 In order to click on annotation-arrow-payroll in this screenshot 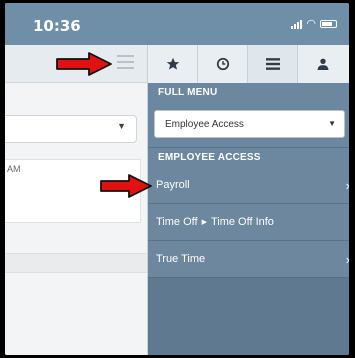, I will do `click(126, 186)`.